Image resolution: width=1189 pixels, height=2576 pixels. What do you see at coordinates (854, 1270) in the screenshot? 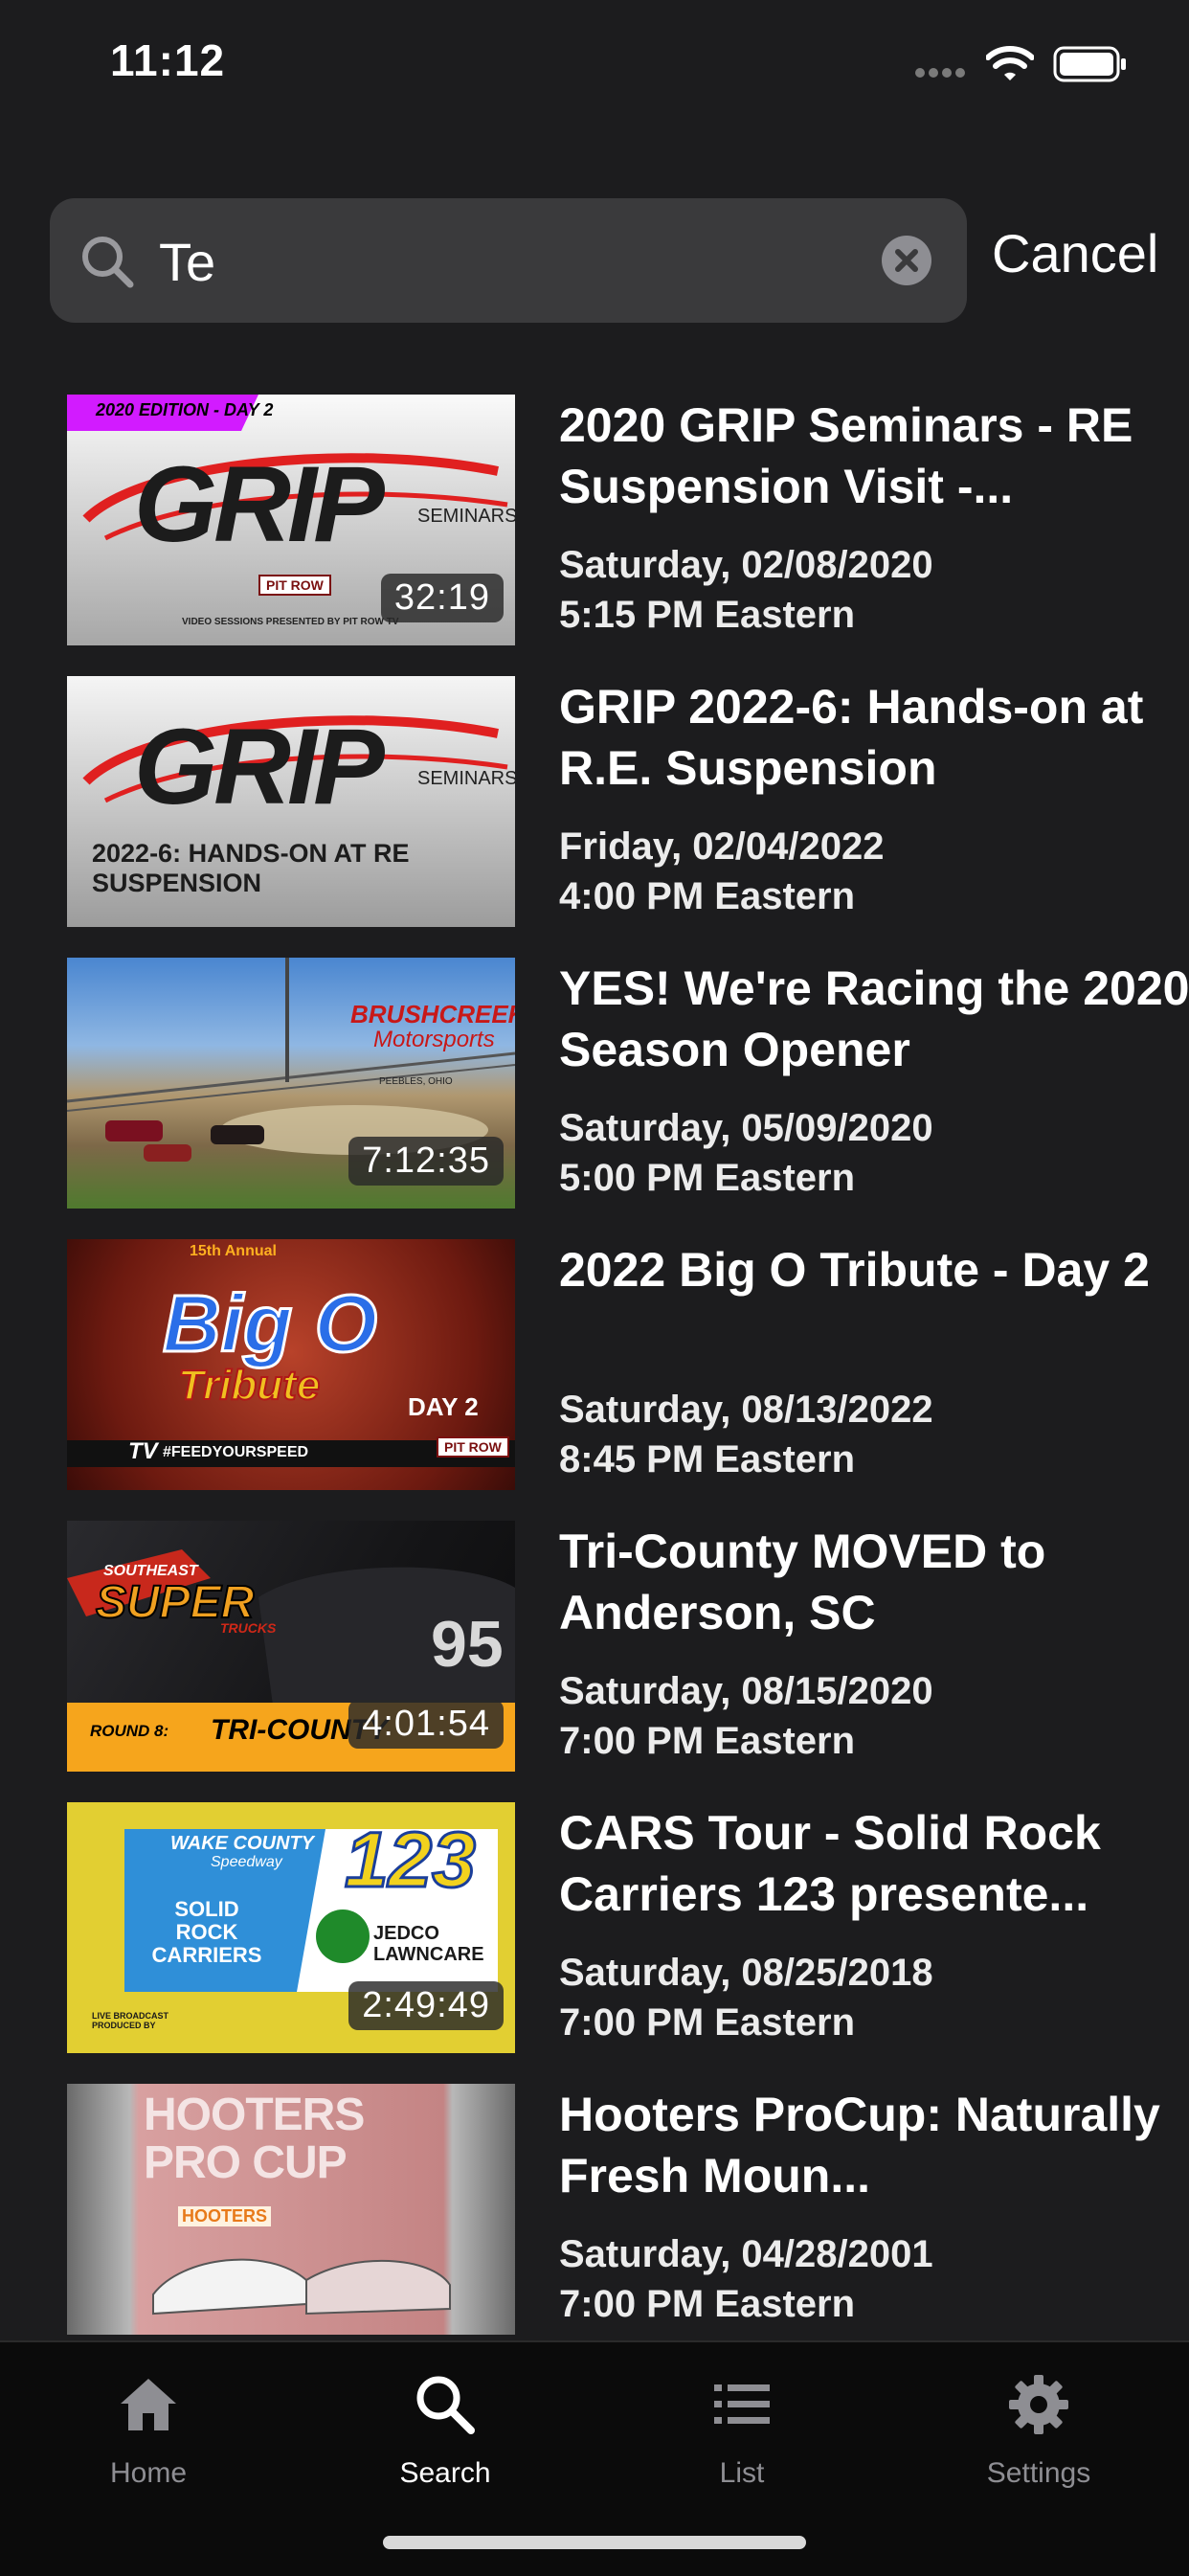
I see `result-title: 2022 Big O Tribute - Day 2` at bounding box center [854, 1270].